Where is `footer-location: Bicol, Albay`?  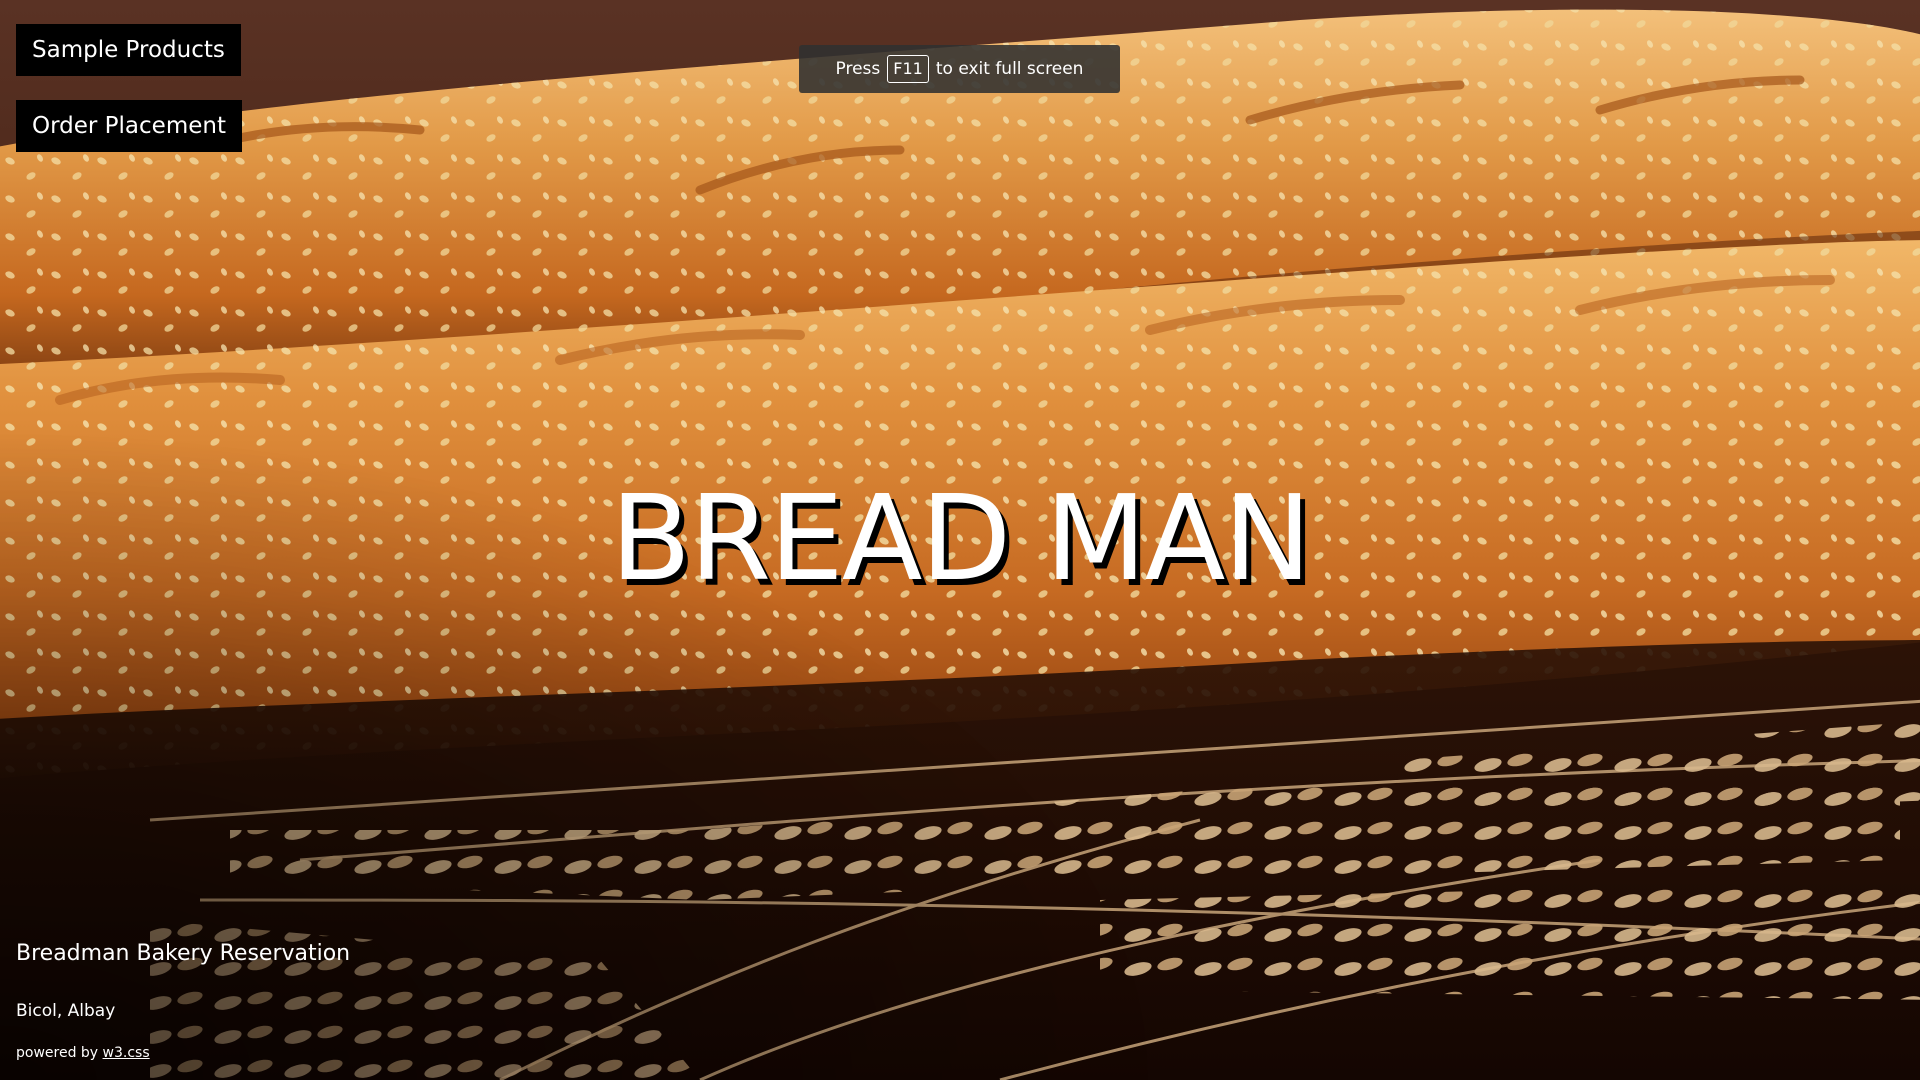
footer-location: Bicol, Albay is located at coordinates (66, 1011).